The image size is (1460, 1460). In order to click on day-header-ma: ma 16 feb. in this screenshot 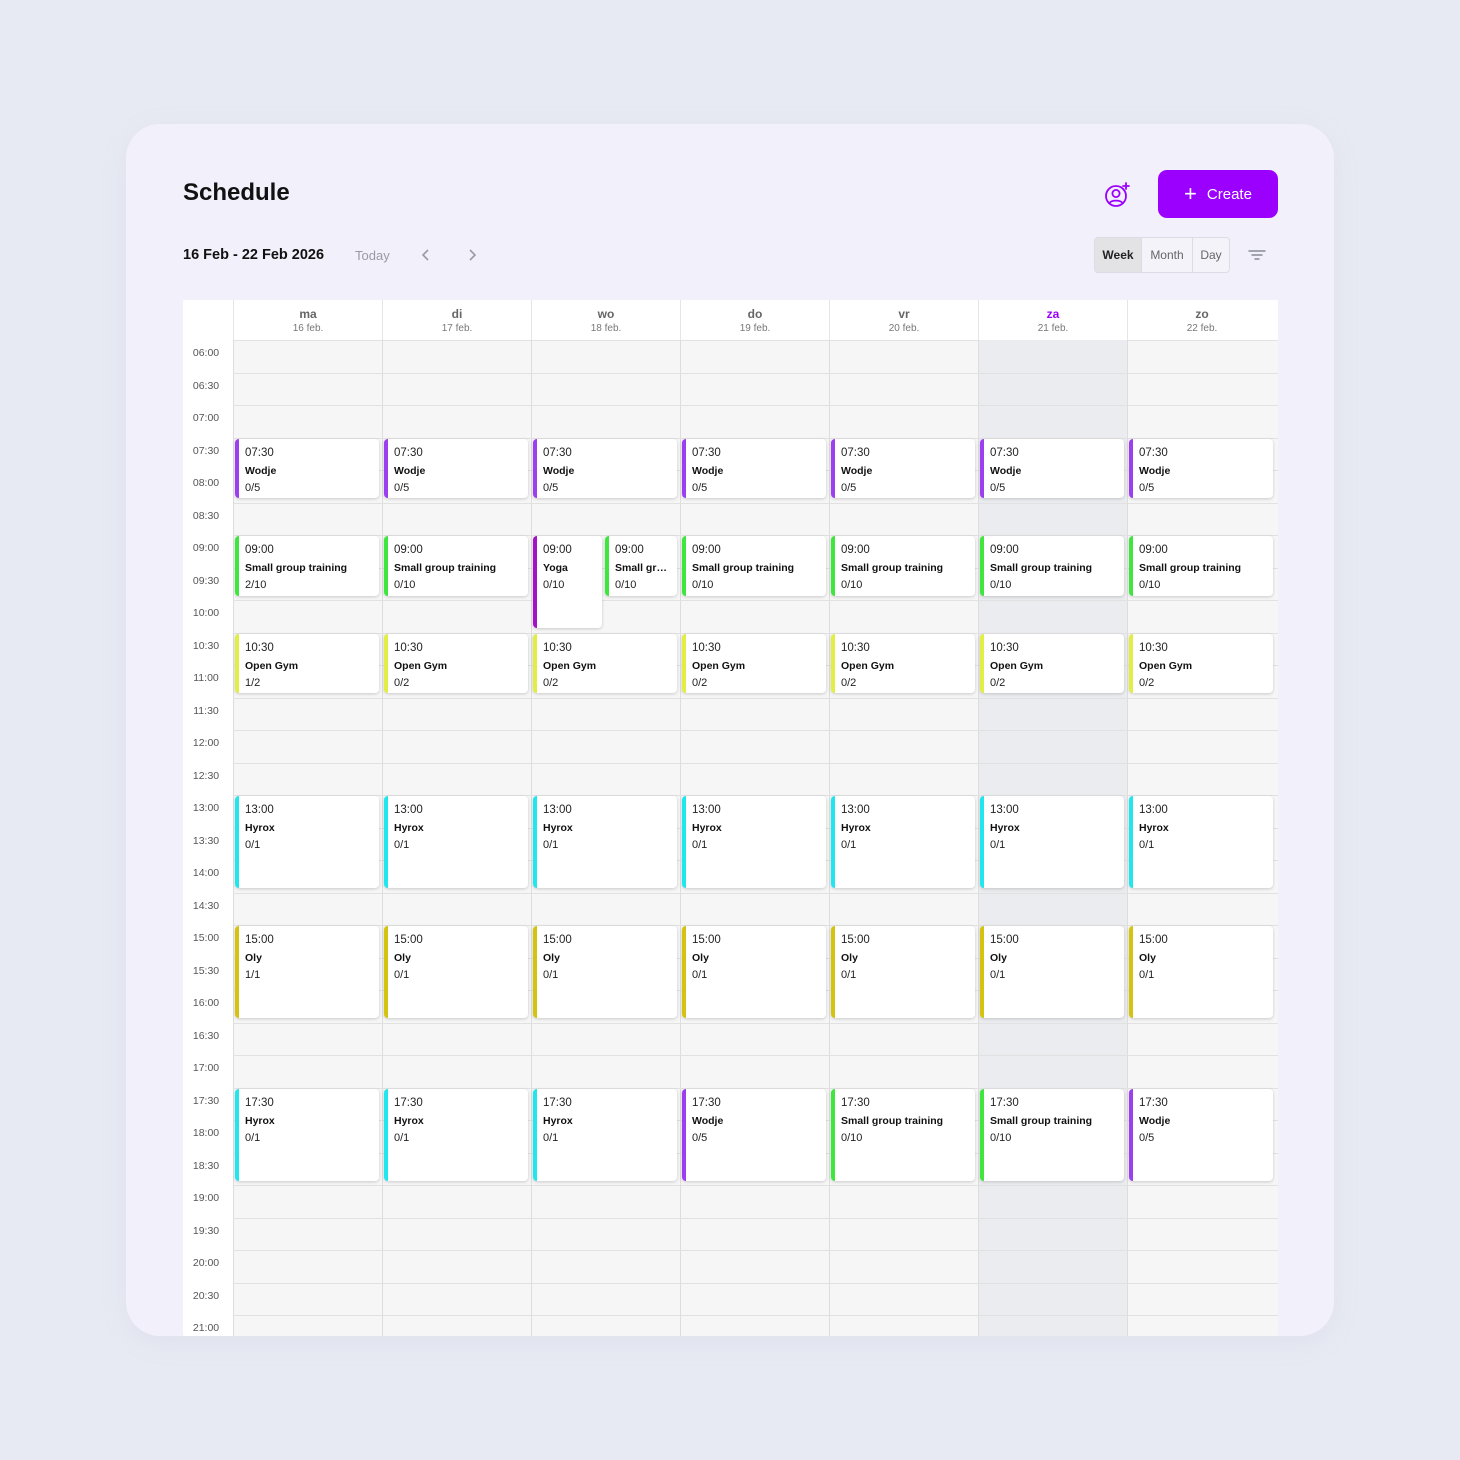, I will do `click(307, 320)`.